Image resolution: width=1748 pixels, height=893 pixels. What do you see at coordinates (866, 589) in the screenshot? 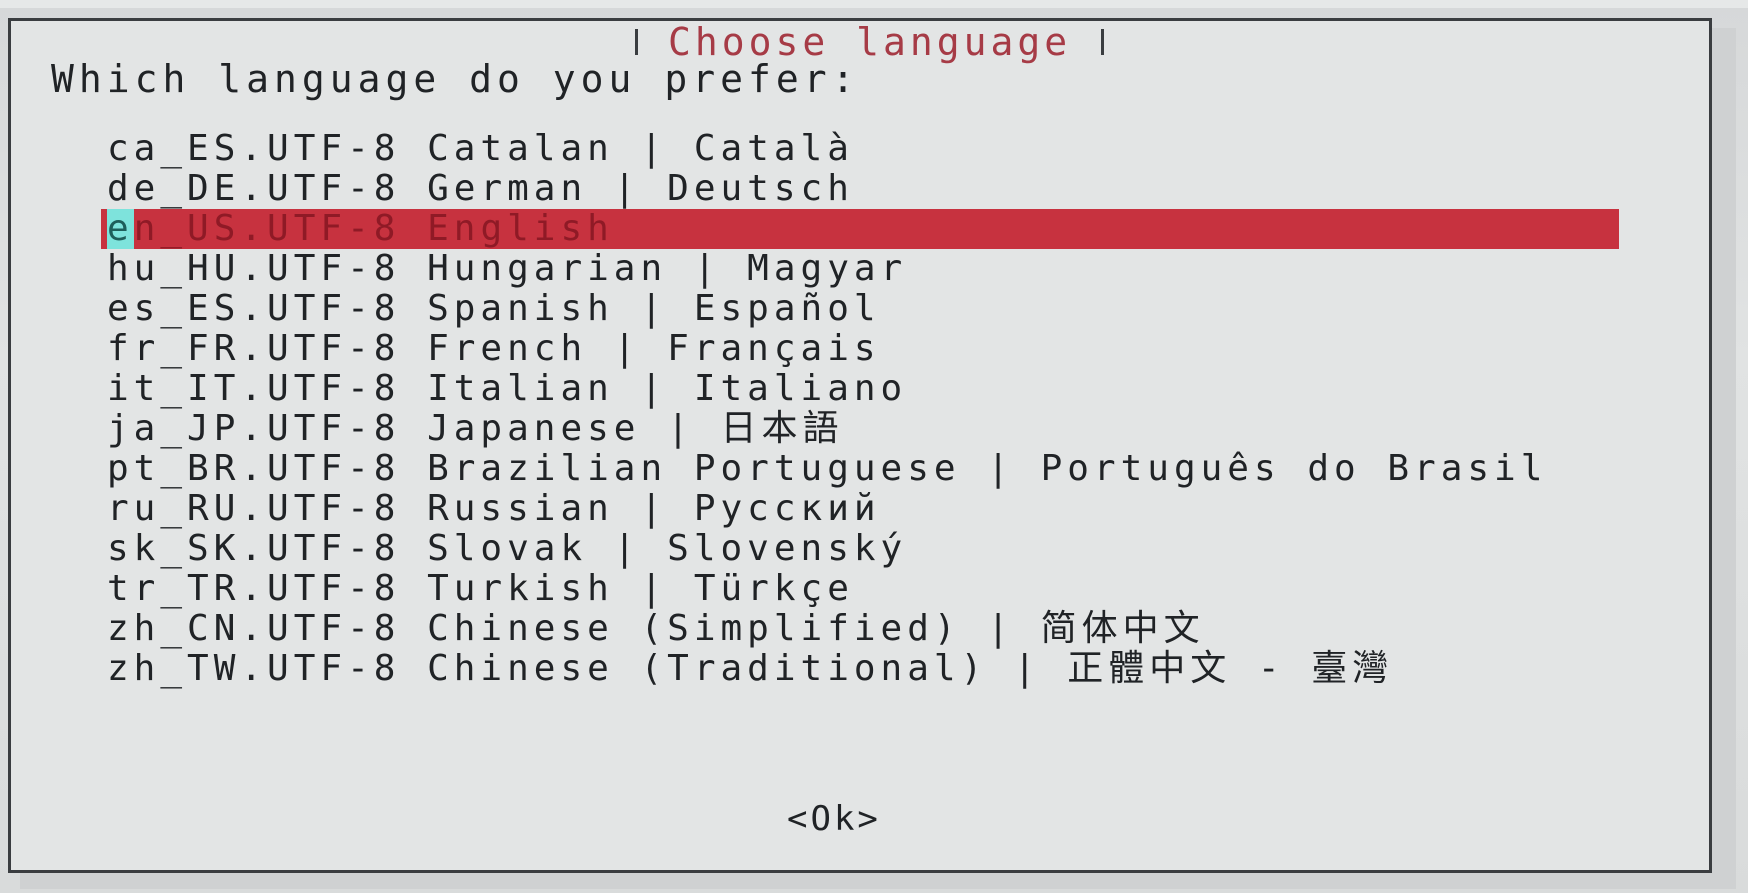
I see `language-item: tr_TR.UTF-8 Turkish | Türkçe` at bounding box center [866, 589].